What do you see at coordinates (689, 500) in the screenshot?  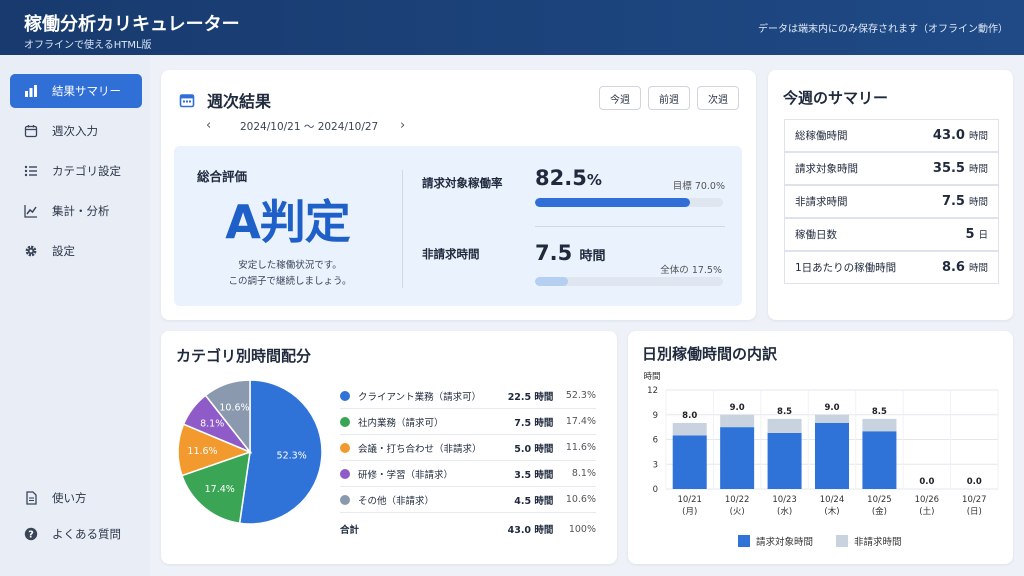 I see `x-tick-label: 10/21` at bounding box center [689, 500].